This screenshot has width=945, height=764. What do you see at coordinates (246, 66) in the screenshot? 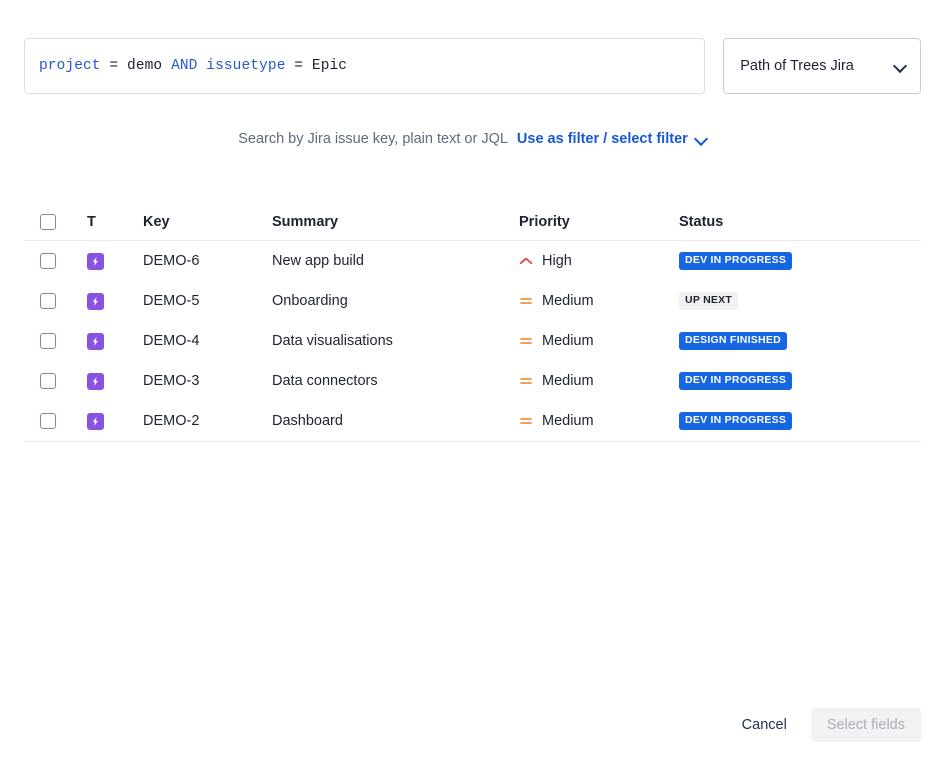
I see `jql-token-field: issuetype` at bounding box center [246, 66].